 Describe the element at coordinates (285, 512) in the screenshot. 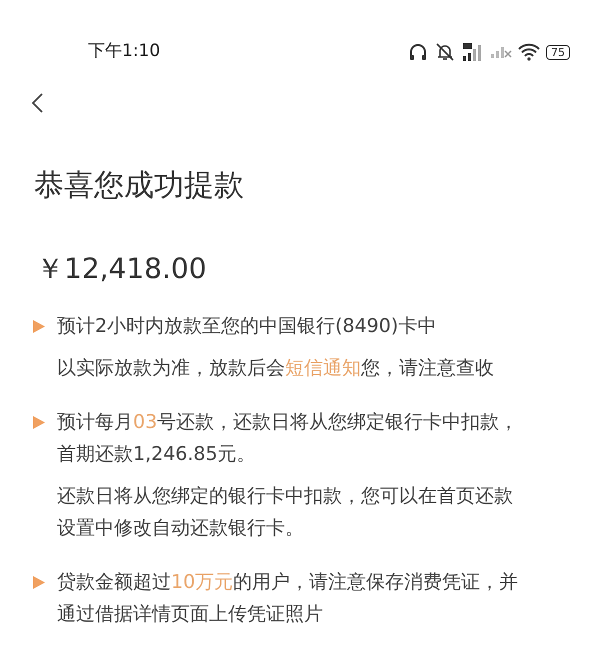

I see `note-text: 还款日将从您绑定的银行卡中扣款，您可以在首页还款设置中修改自动还款银行卡。` at that location.